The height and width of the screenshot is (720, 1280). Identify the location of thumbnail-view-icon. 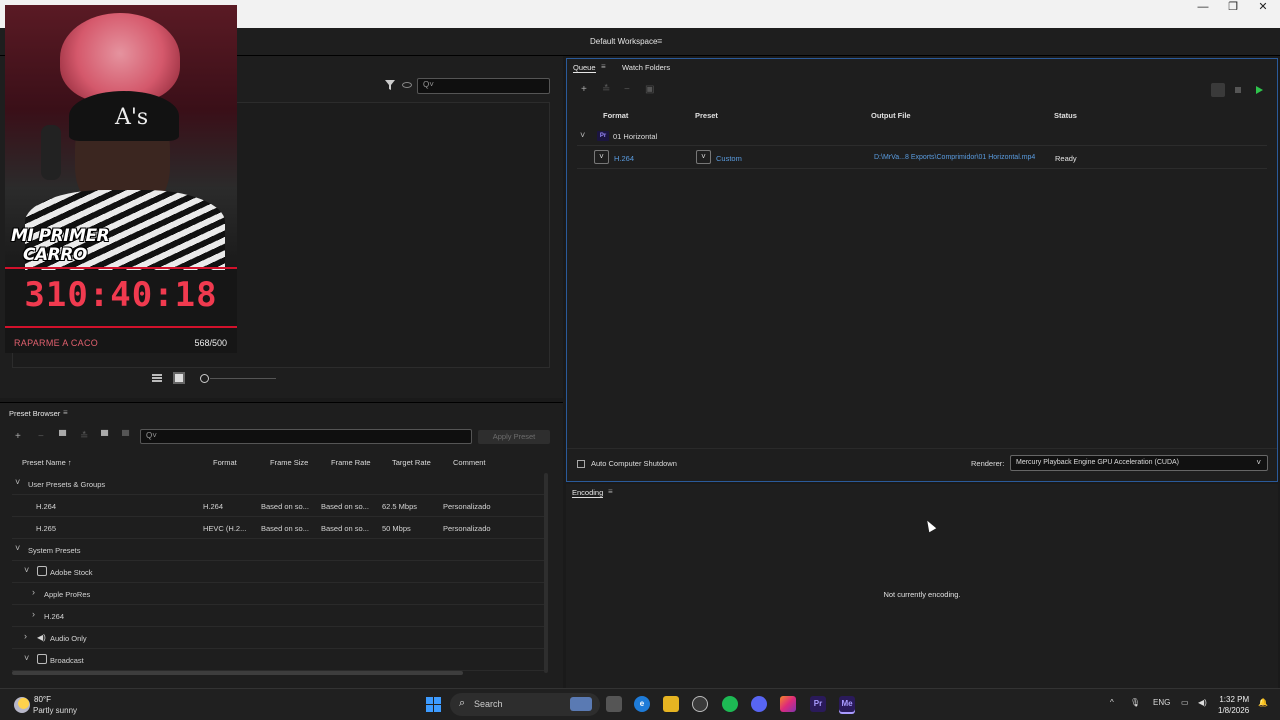
(179, 378).